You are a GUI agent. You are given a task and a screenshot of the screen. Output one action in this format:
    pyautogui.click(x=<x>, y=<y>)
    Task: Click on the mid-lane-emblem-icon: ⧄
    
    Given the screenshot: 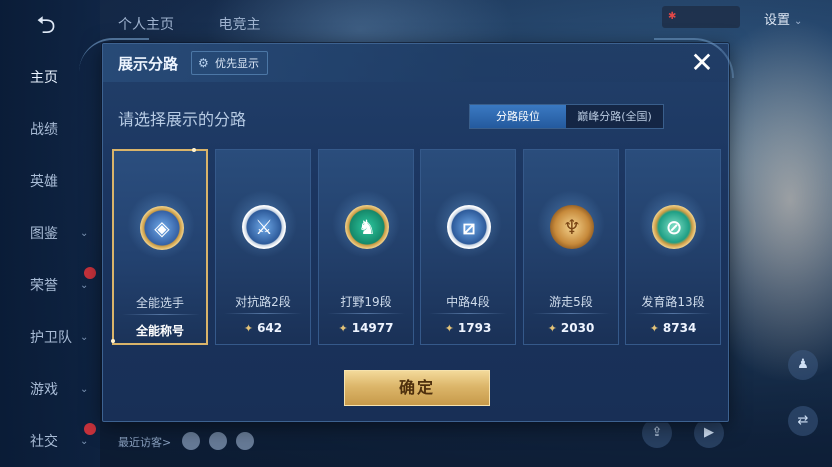 What is the action you would take?
    pyautogui.click(x=469, y=227)
    